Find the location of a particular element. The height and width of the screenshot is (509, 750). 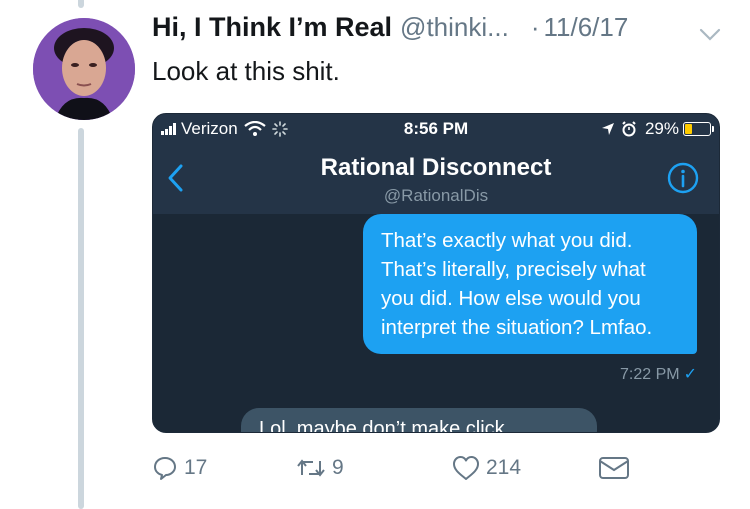

display-name: Hi, I Think I’m Real is located at coordinates (272, 27).